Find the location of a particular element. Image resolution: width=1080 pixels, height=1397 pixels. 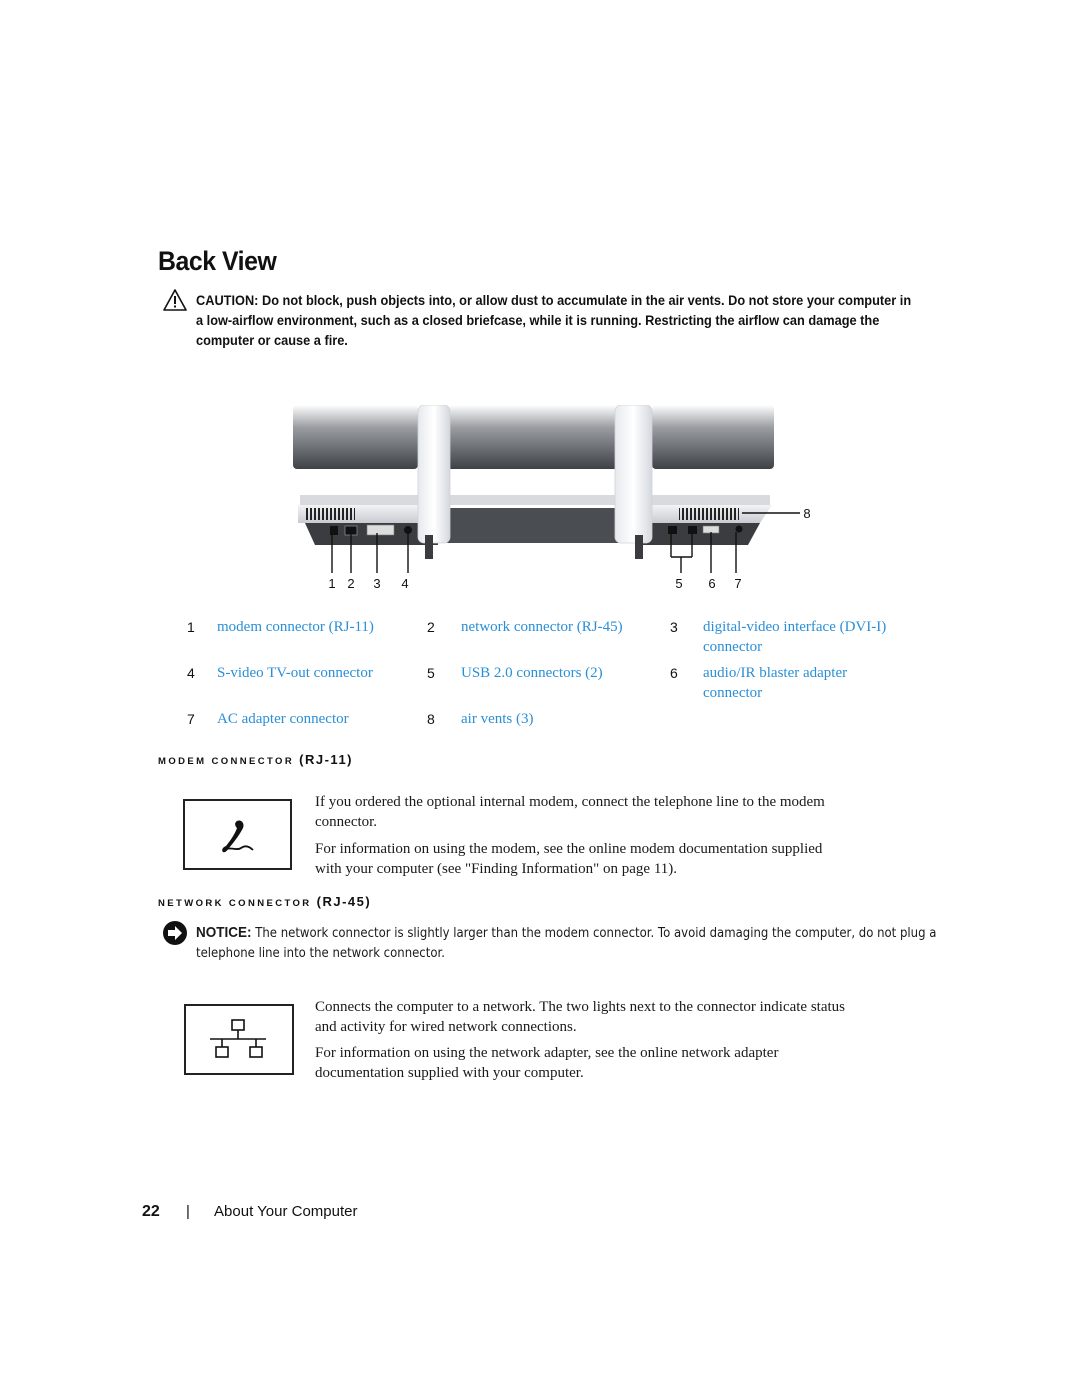

legend-link-air-vents: air vents (3) is located at coordinates (556, 719).